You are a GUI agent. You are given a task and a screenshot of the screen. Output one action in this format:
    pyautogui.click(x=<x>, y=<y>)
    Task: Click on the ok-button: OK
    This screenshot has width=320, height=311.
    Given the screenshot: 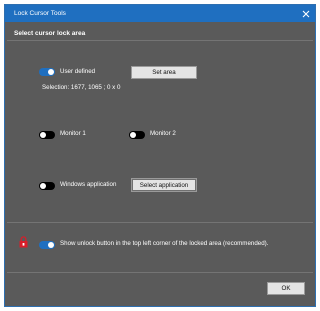 What is the action you would take?
    pyautogui.click(x=286, y=288)
    